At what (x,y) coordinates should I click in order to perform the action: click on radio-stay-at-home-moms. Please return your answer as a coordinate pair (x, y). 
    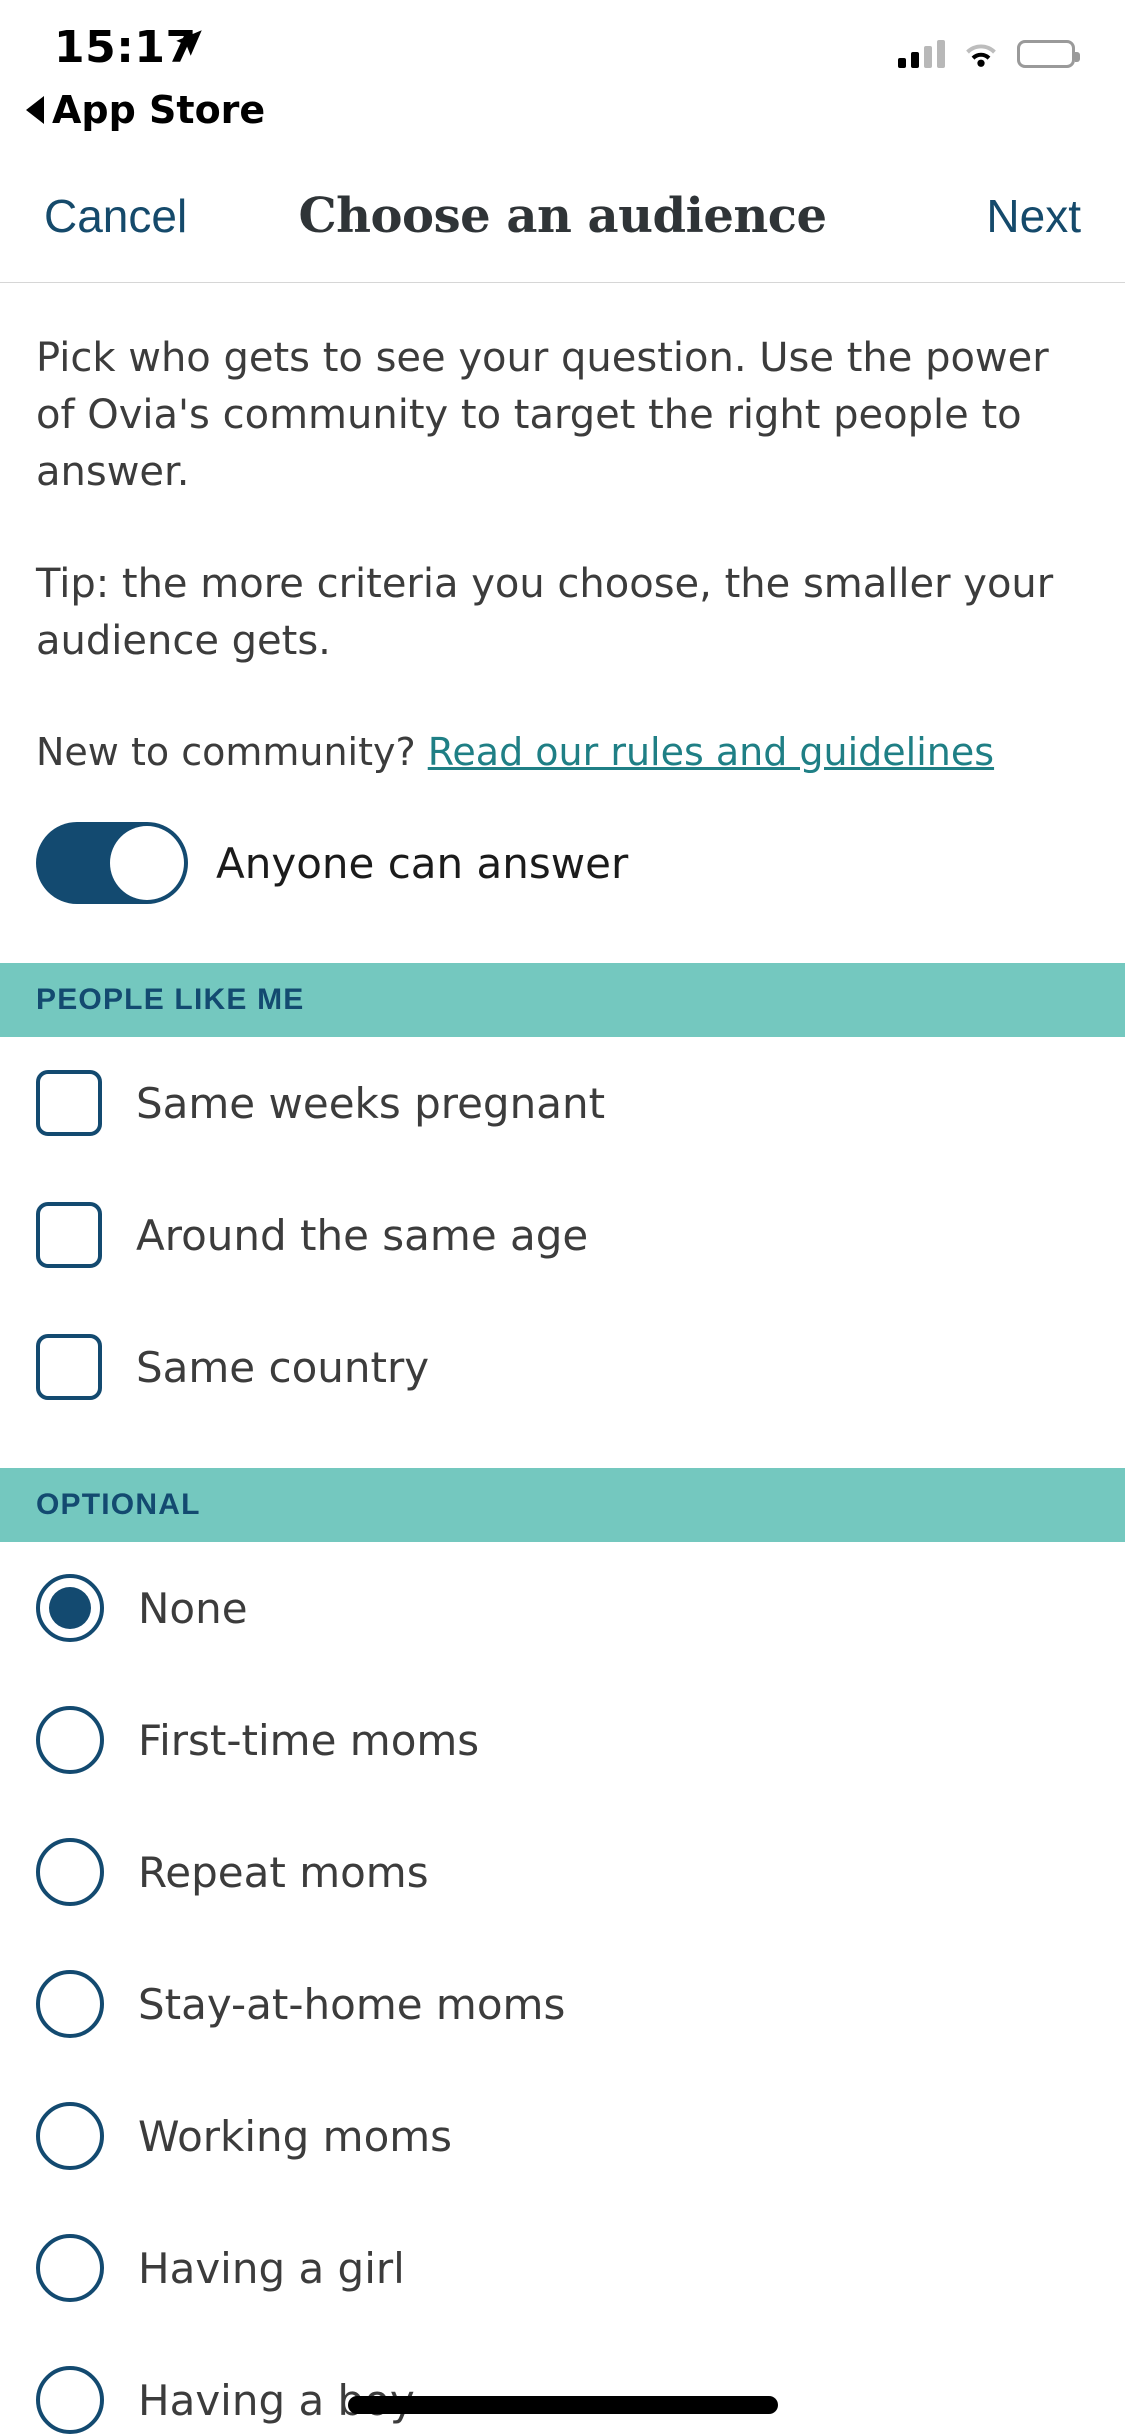
    Looking at the image, I should click on (70, 2004).